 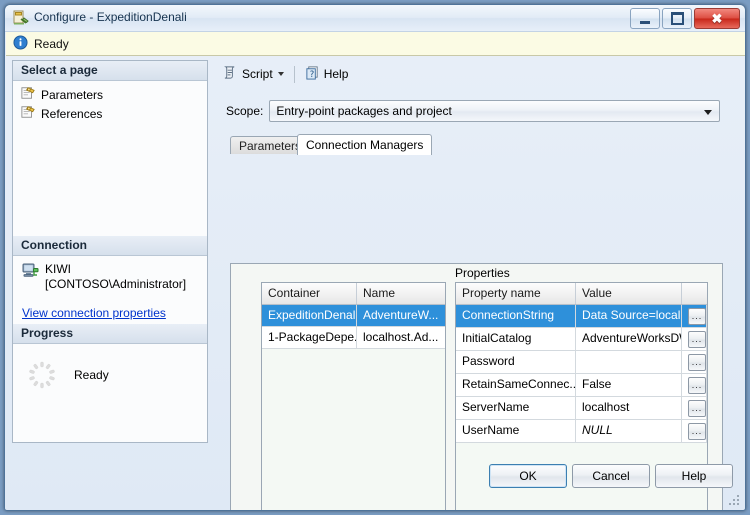 I want to click on minimize-icon, so click(x=645, y=22).